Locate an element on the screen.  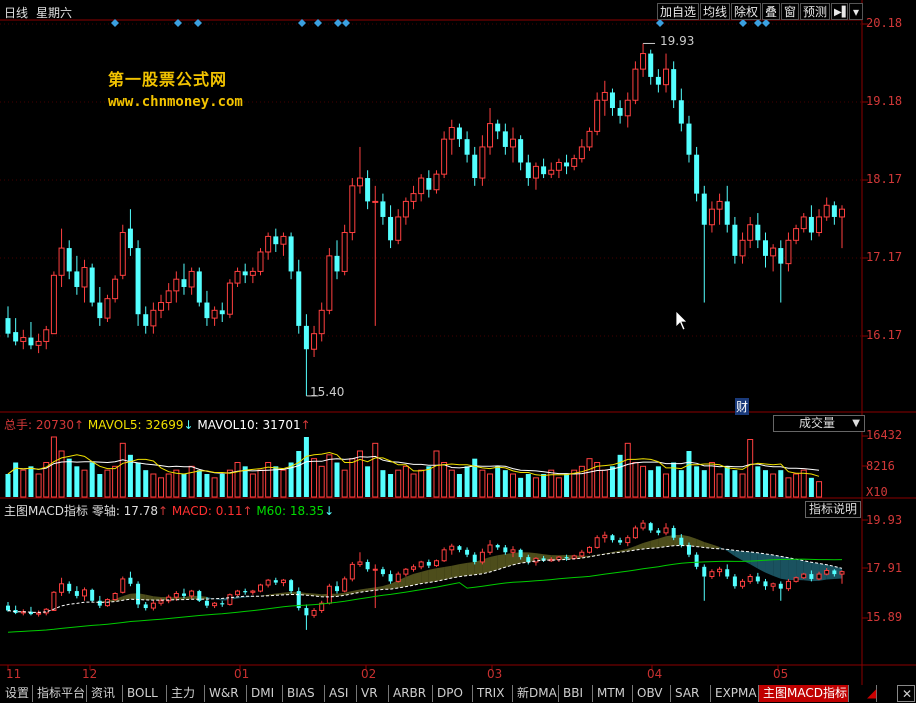
tab-2: 资讯 is located at coordinates (105, 693).